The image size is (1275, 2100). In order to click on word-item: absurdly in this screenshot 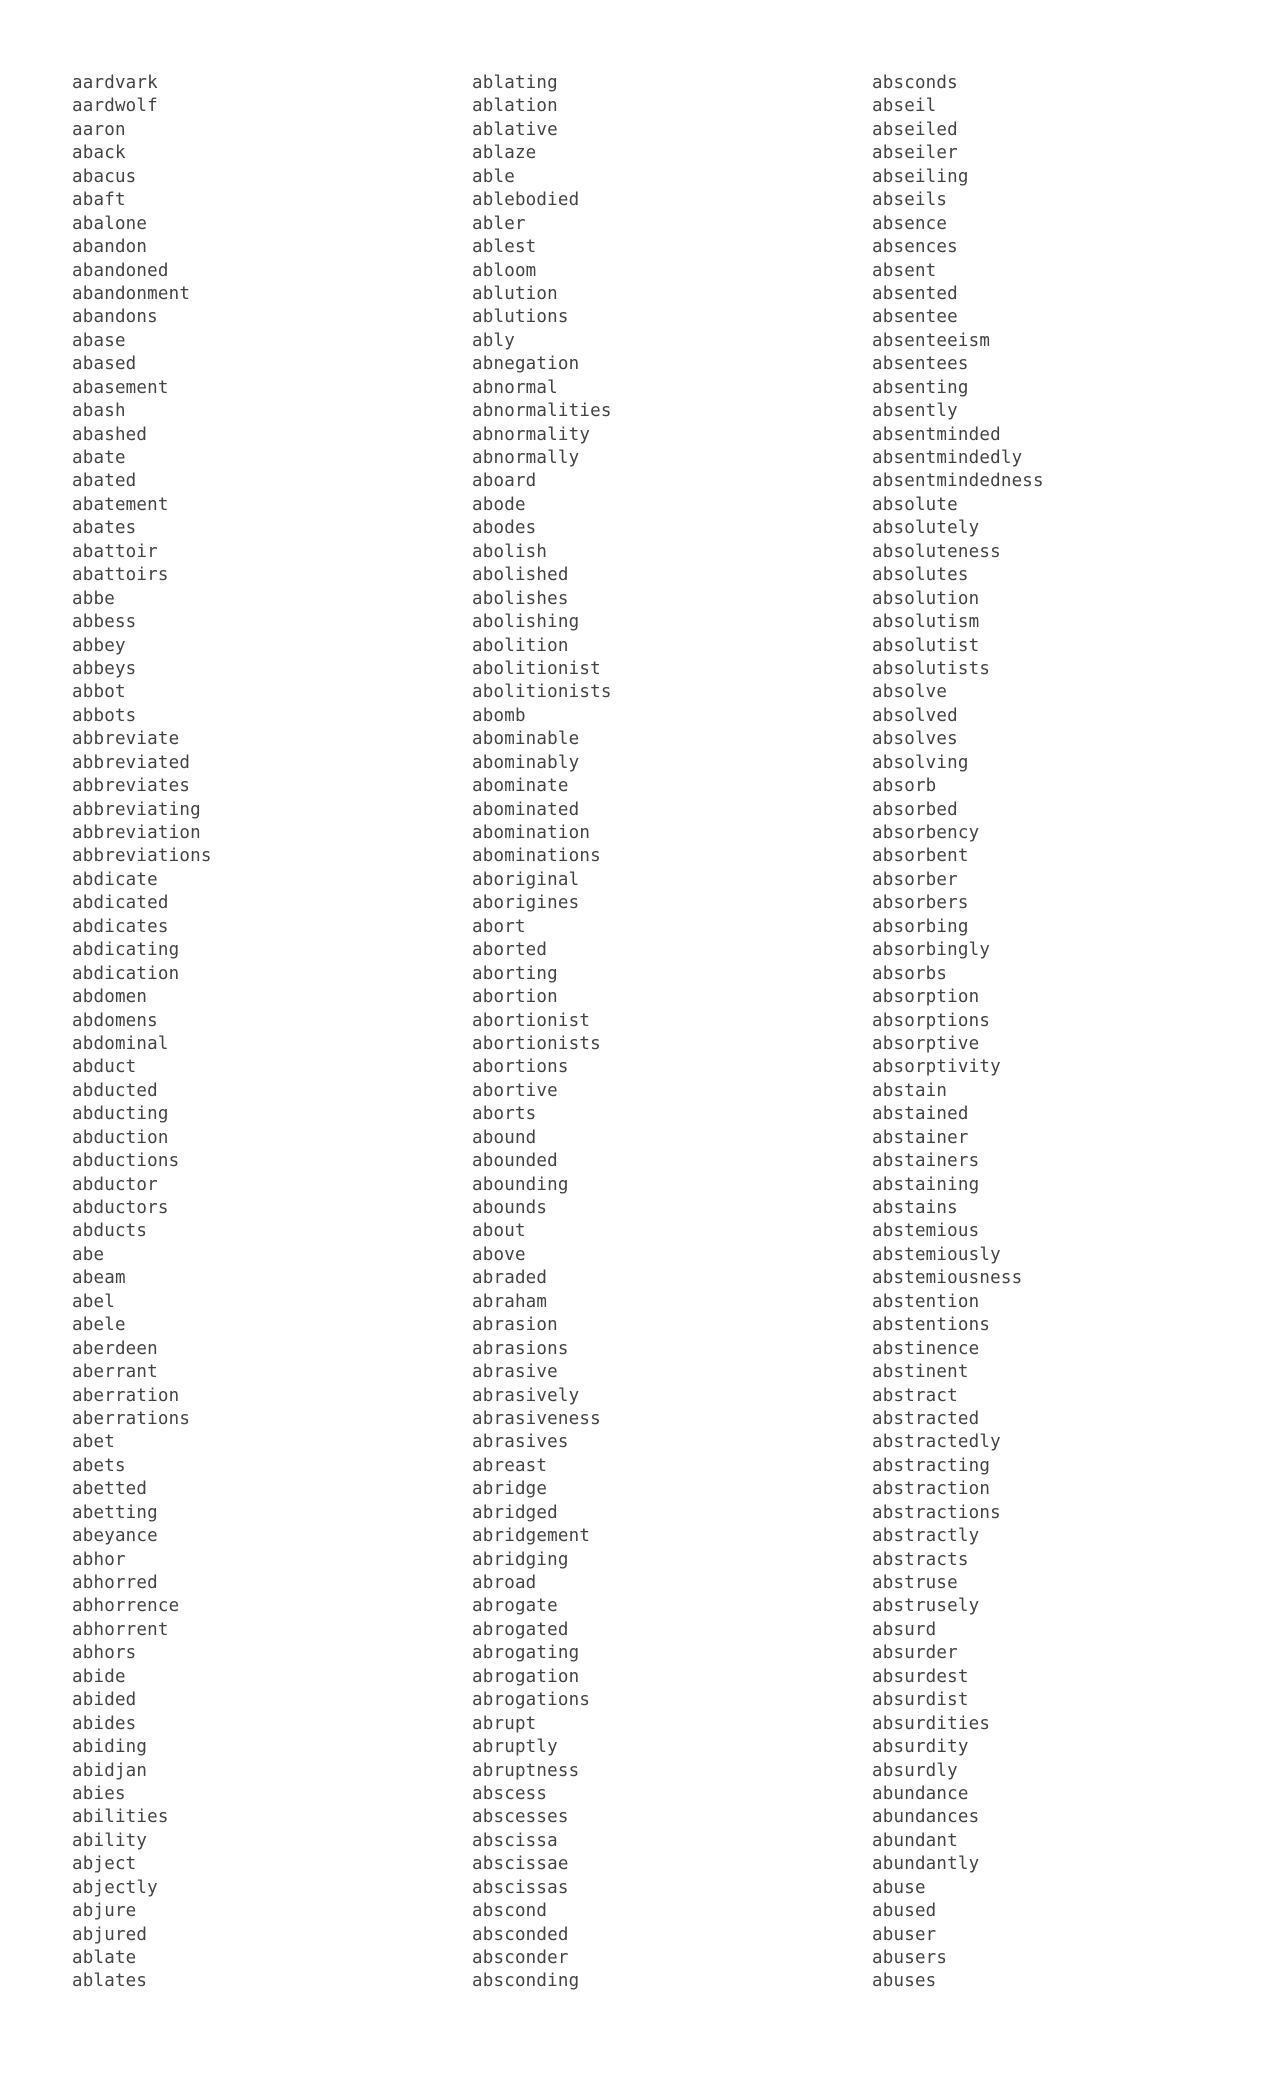, I will do `click(915, 1770)`.